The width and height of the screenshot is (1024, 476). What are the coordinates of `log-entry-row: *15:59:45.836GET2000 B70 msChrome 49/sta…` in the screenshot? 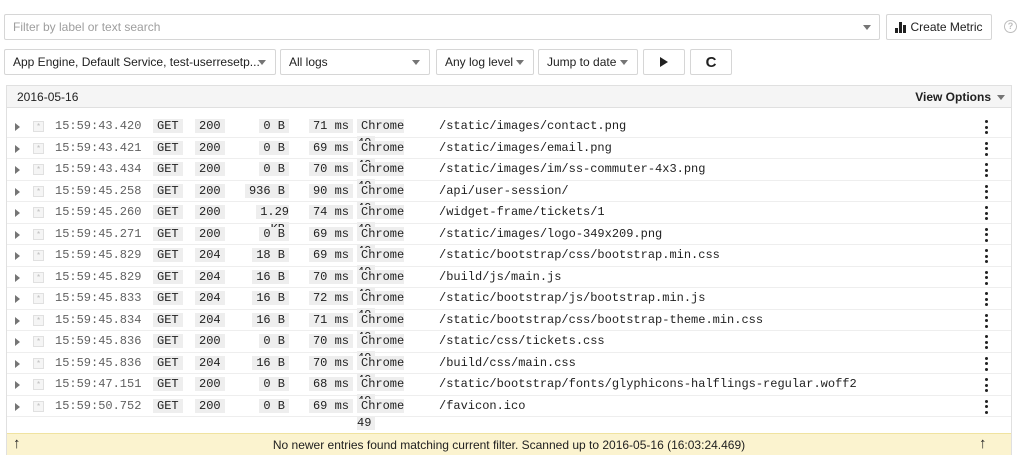 It's located at (509, 348).